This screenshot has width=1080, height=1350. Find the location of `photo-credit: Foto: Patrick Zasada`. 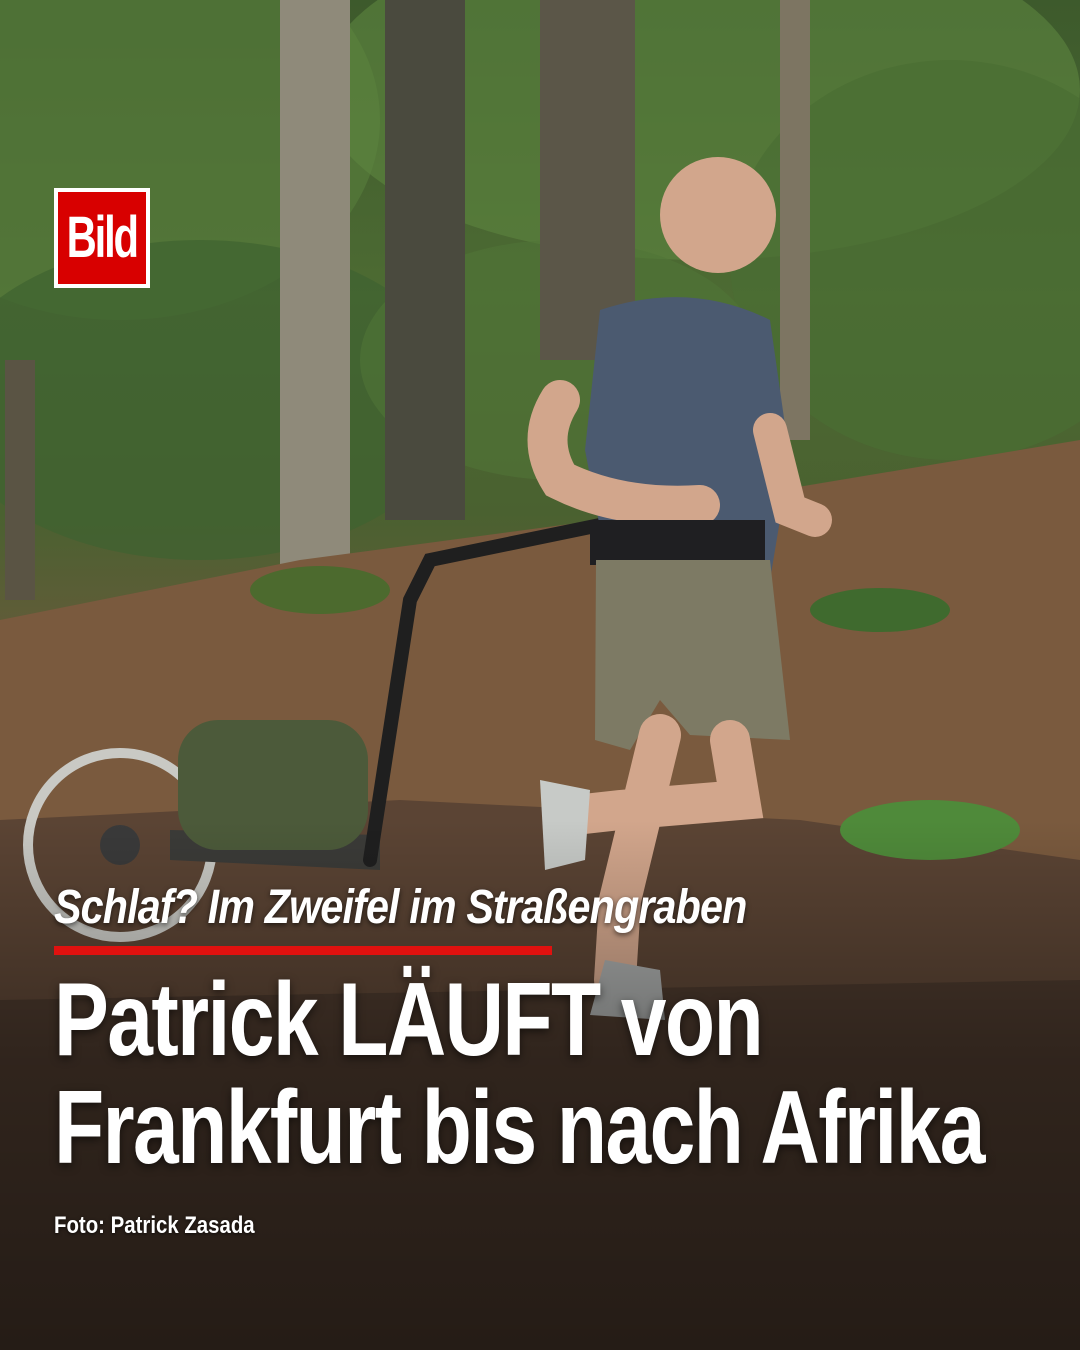

photo-credit: Foto: Patrick Zasada is located at coordinates (154, 1225).